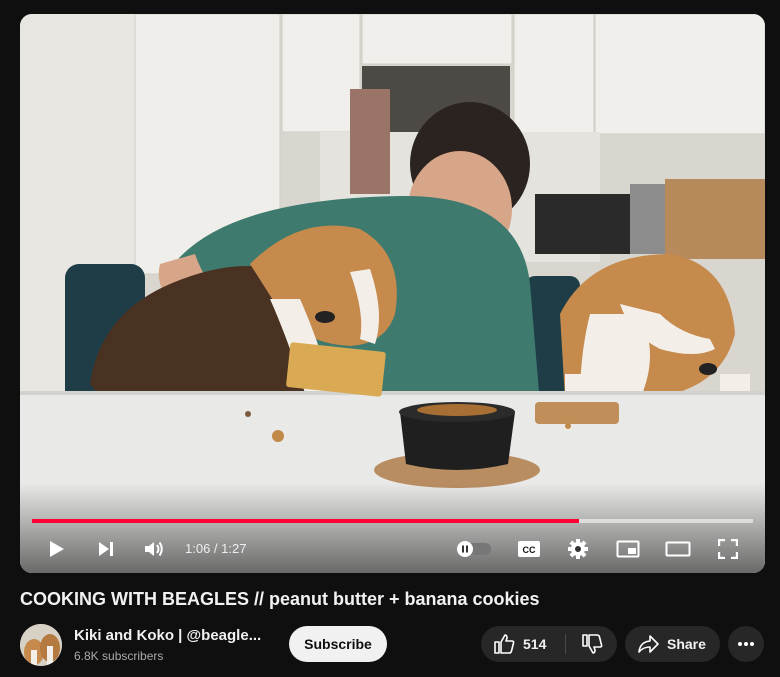 Image resolution: width=780 pixels, height=677 pixels. I want to click on cc-icon: CC, so click(529, 549).